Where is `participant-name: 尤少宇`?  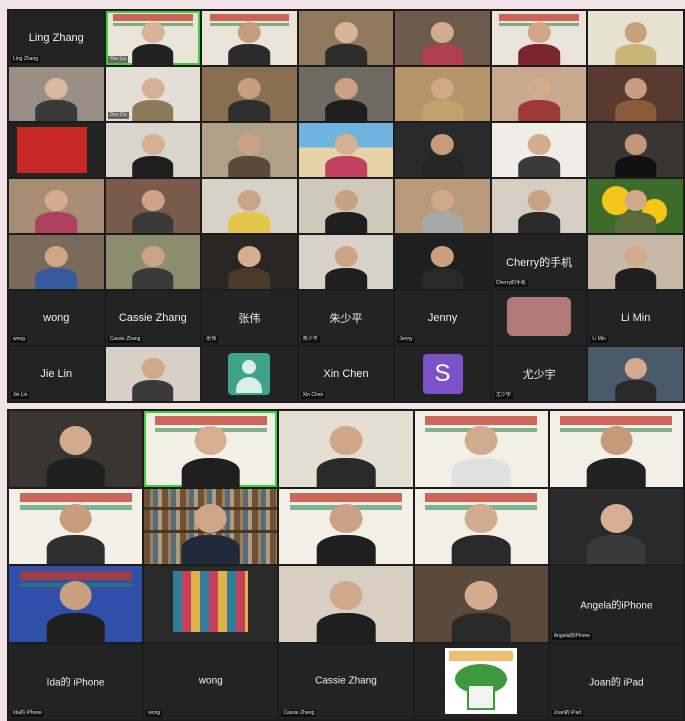 participant-name: 尤少宇 is located at coordinates (539, 375).